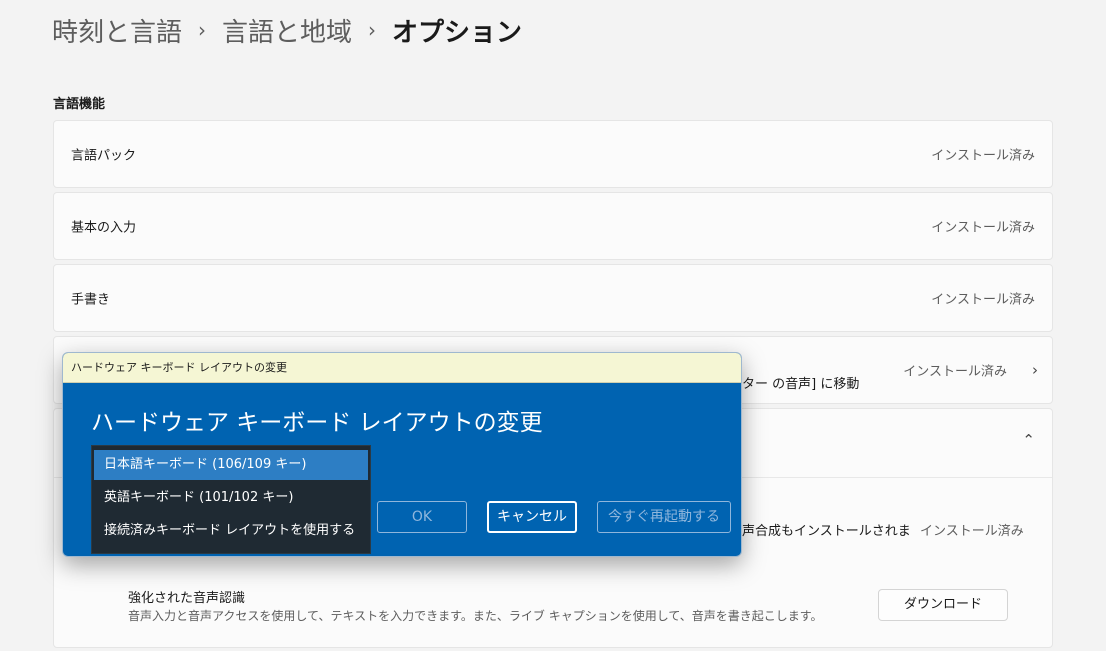 The width and height of the screenshot is (1106, 651). What do you see at coordinates (801, 384) in the screenshot?
I see `feature-partial-text: ター の音声] に移動` at bounding box center [801, 384].